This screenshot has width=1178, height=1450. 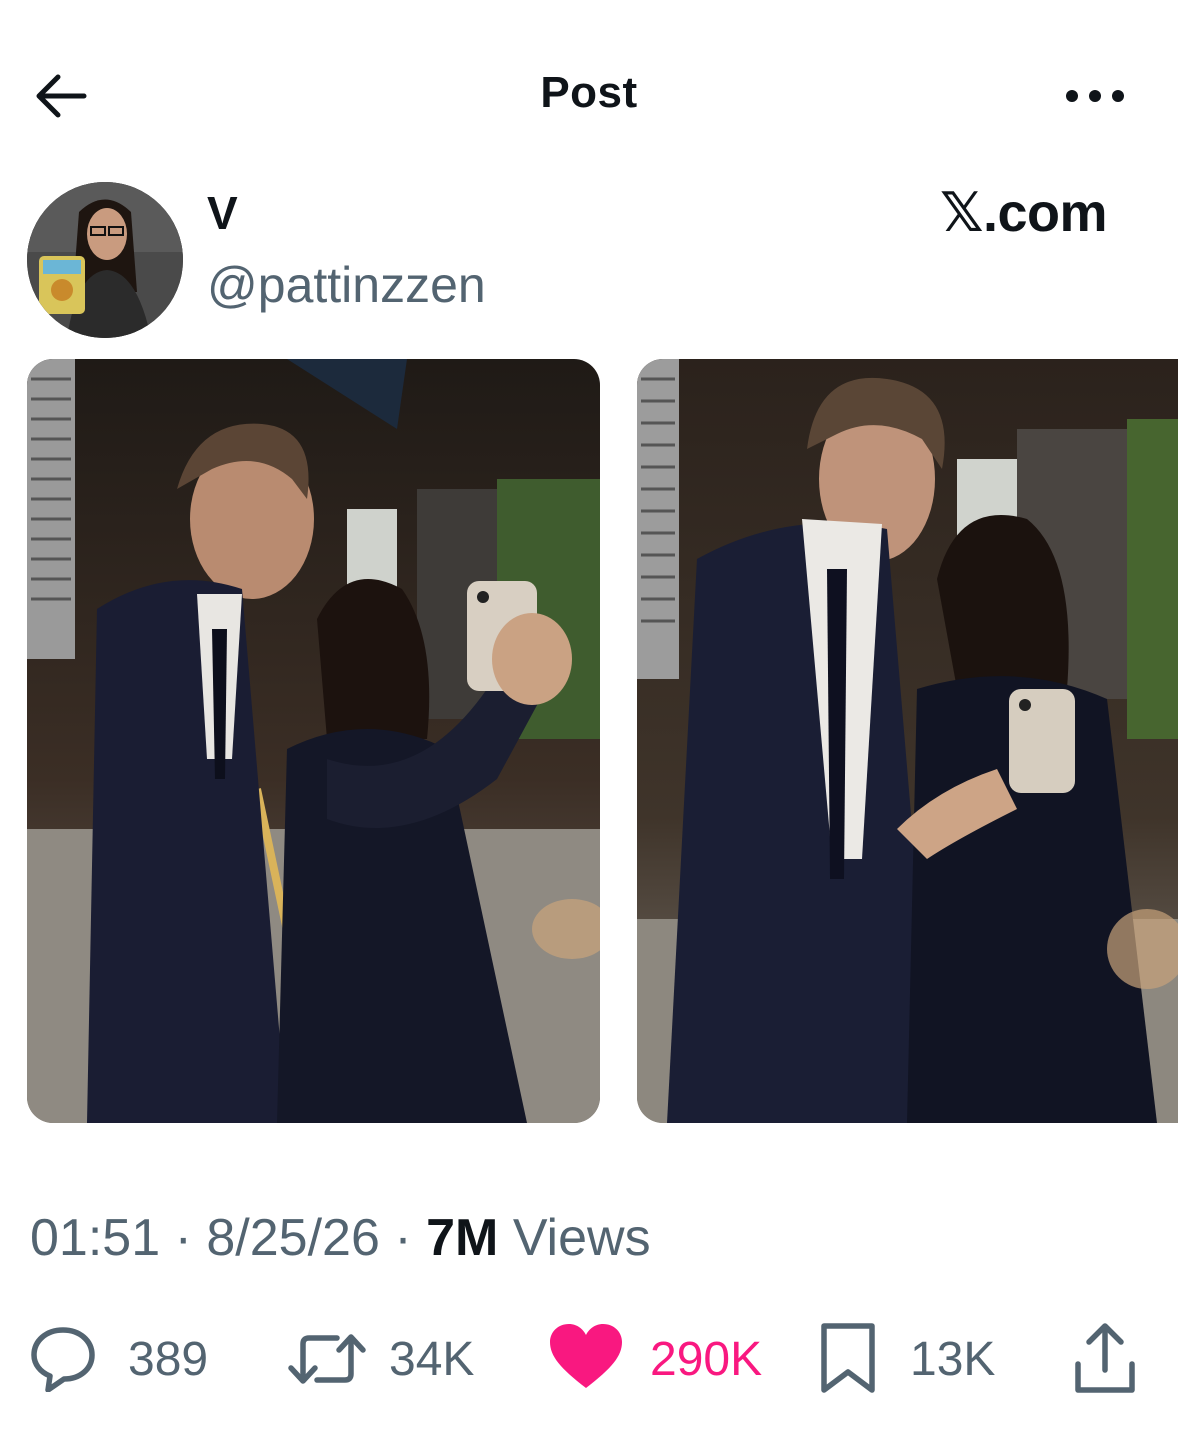 I want to click on share-button, so click(x=1107, y=1358).